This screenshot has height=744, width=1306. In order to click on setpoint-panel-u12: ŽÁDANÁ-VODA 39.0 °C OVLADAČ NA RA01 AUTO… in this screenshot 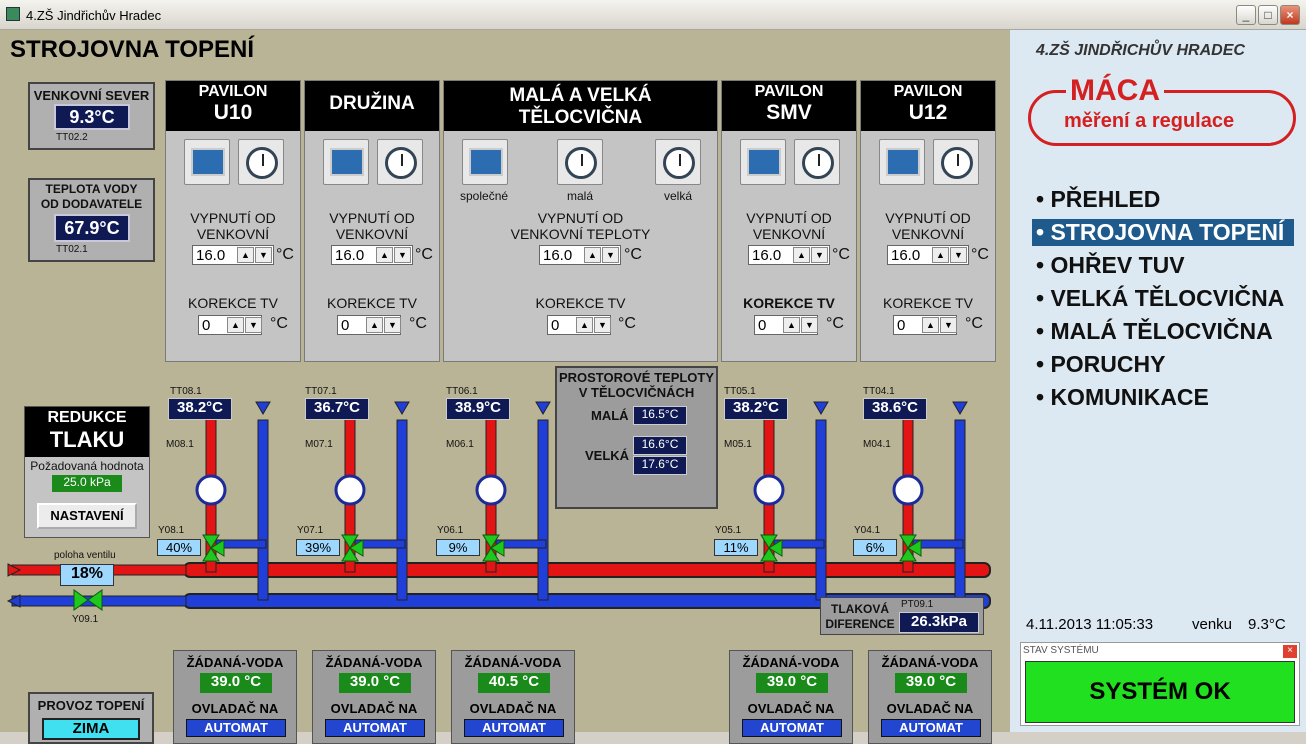, I will do `click(930, 697)`.